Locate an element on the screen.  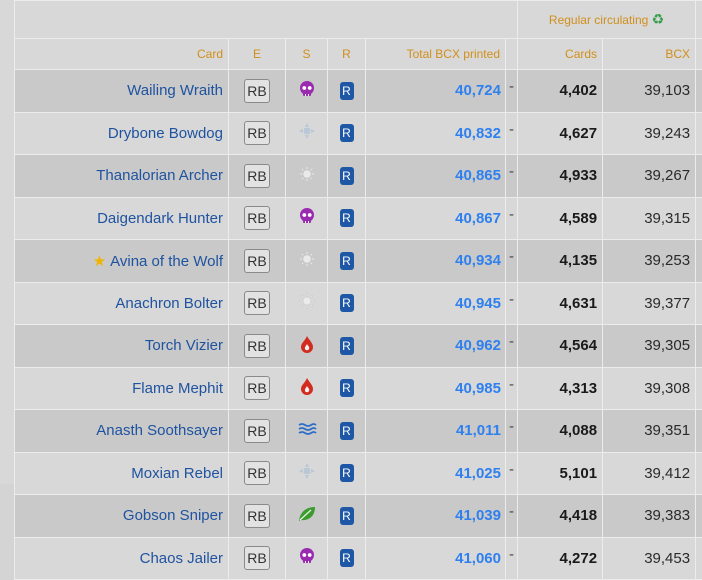
life-sun-icon is located at coordinates (307, 261).